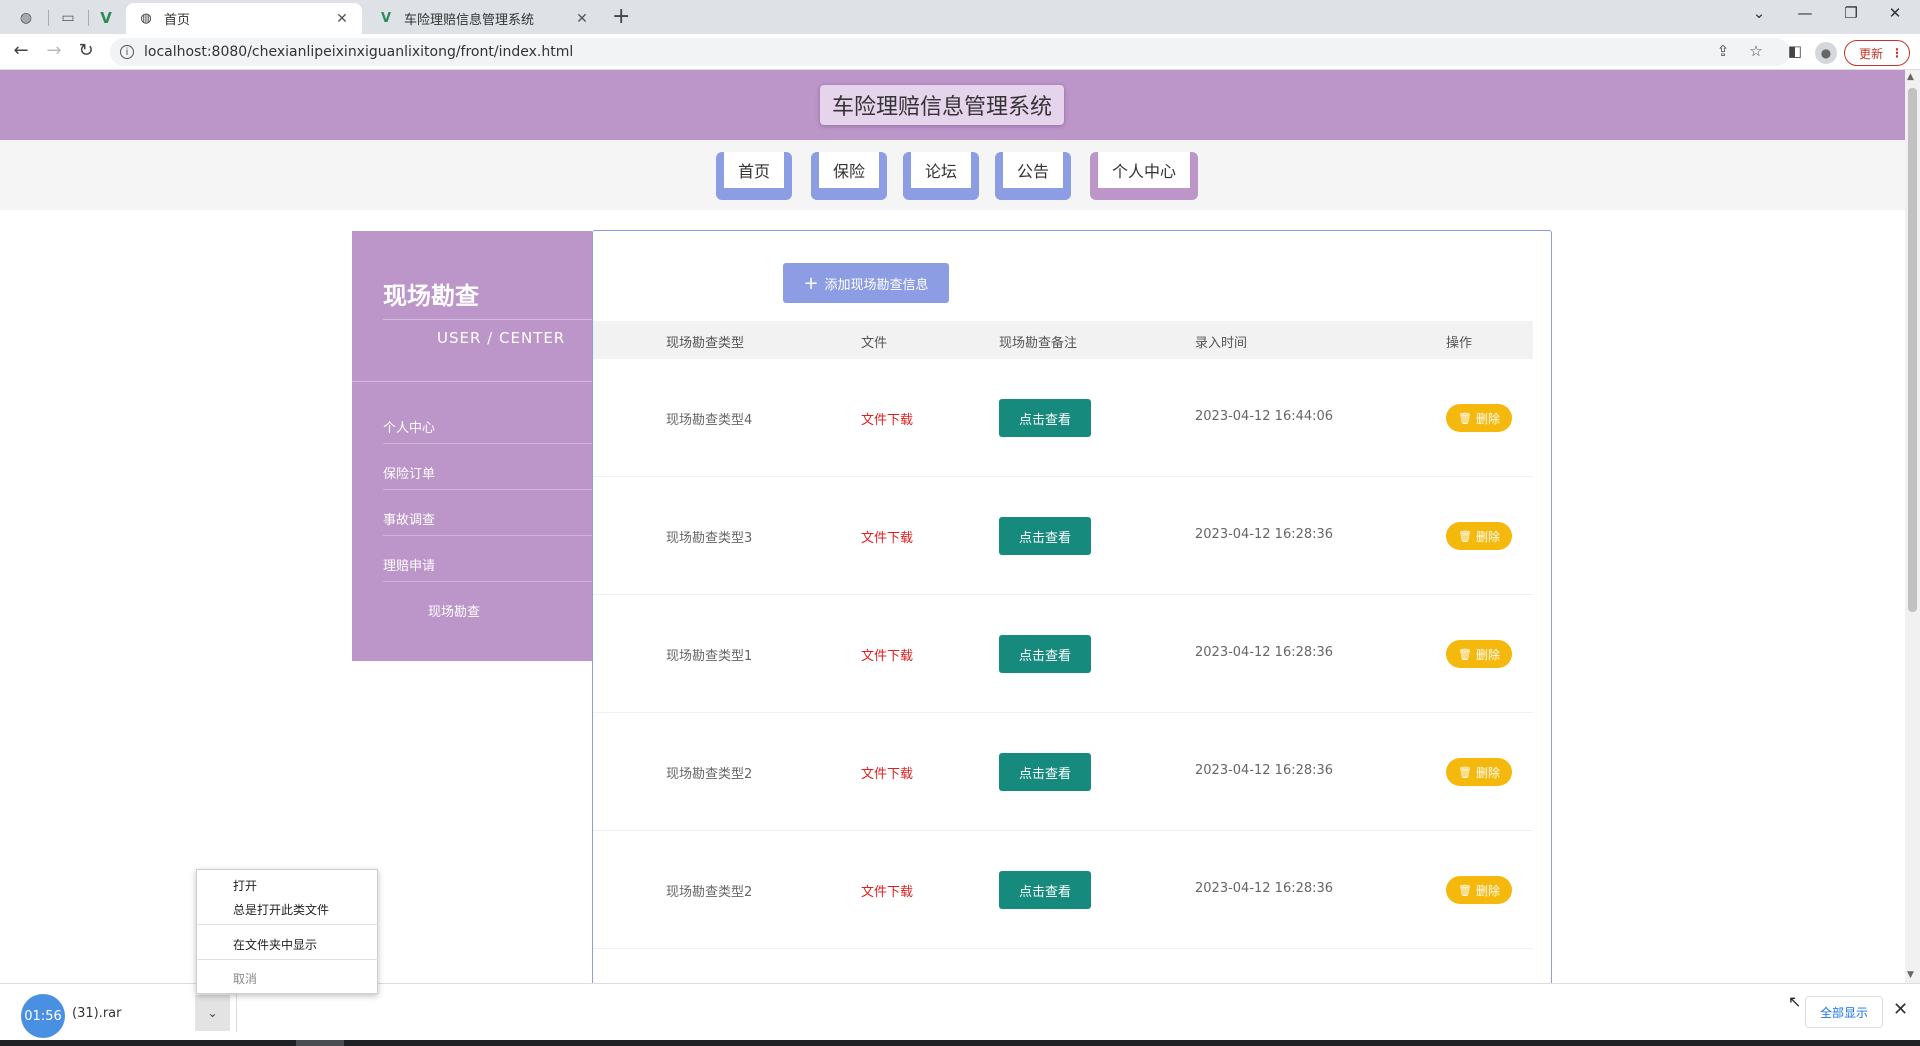 This screenshot has height=1046, width=1920. What do you see at coordinates (281, 909) in the screenshot?
I see `menu-item-always-open: 总是打开此类文件` at bounding box center [281, 909].